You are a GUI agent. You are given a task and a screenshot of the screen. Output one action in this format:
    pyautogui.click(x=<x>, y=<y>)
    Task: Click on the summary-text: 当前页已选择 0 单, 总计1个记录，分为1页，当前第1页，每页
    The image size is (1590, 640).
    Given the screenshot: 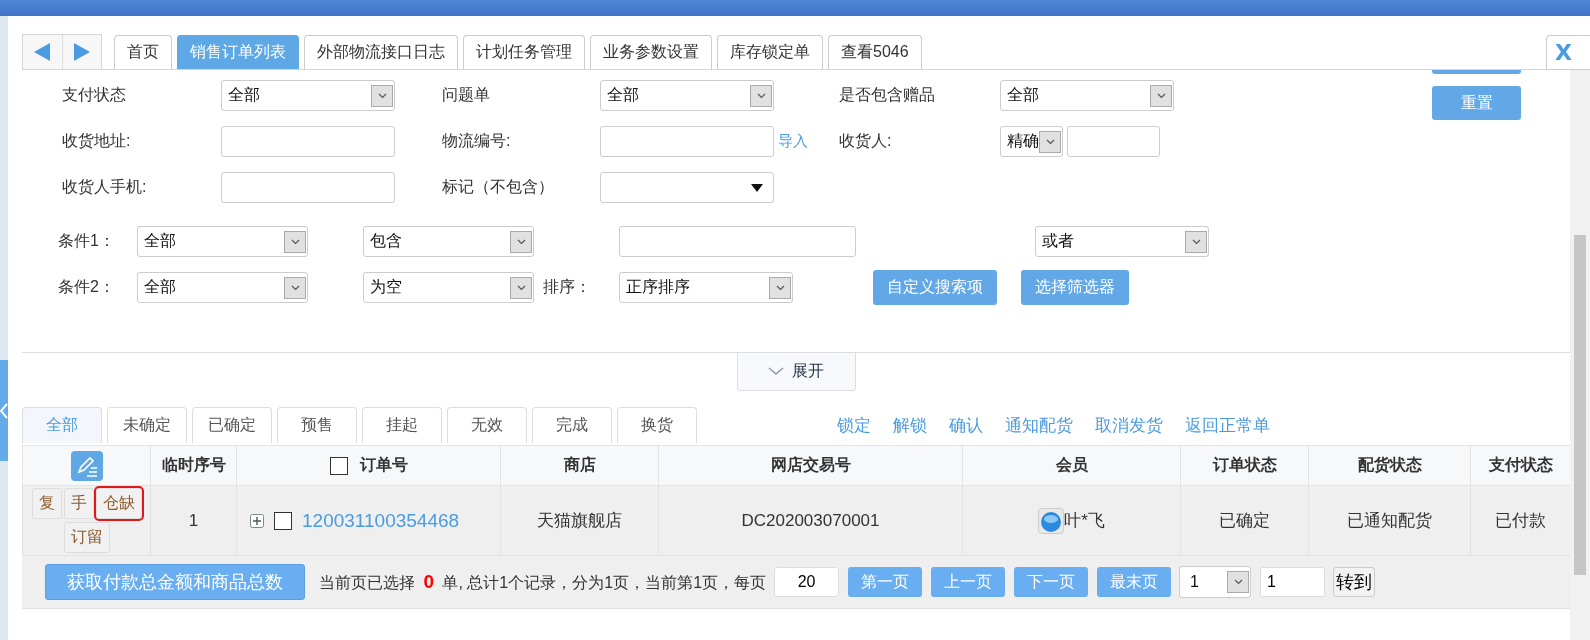 What is the action you would take?
    pyautogui.click(x=543, y=582)
    